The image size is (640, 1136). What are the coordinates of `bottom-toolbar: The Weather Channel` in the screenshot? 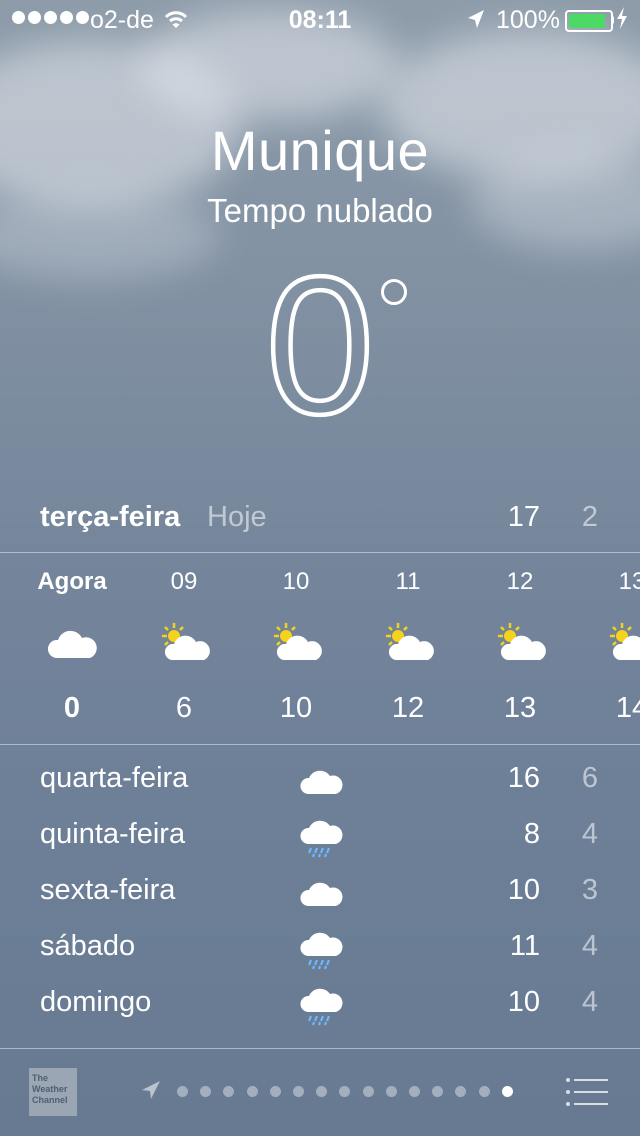 It's located at (320, 1092).